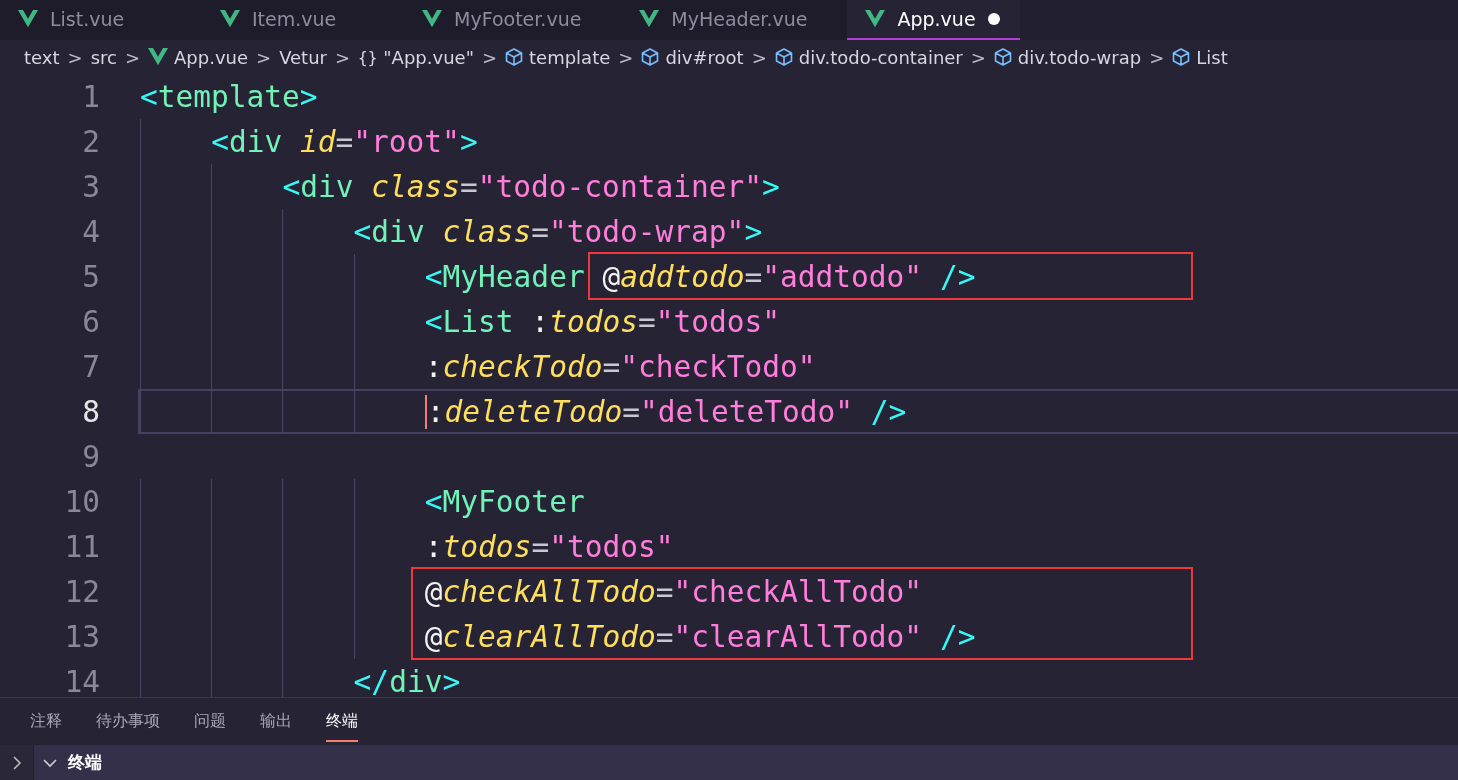 The image size is (1458, 780). I want to click on file-tab: Item.vue, so click(303, 20).